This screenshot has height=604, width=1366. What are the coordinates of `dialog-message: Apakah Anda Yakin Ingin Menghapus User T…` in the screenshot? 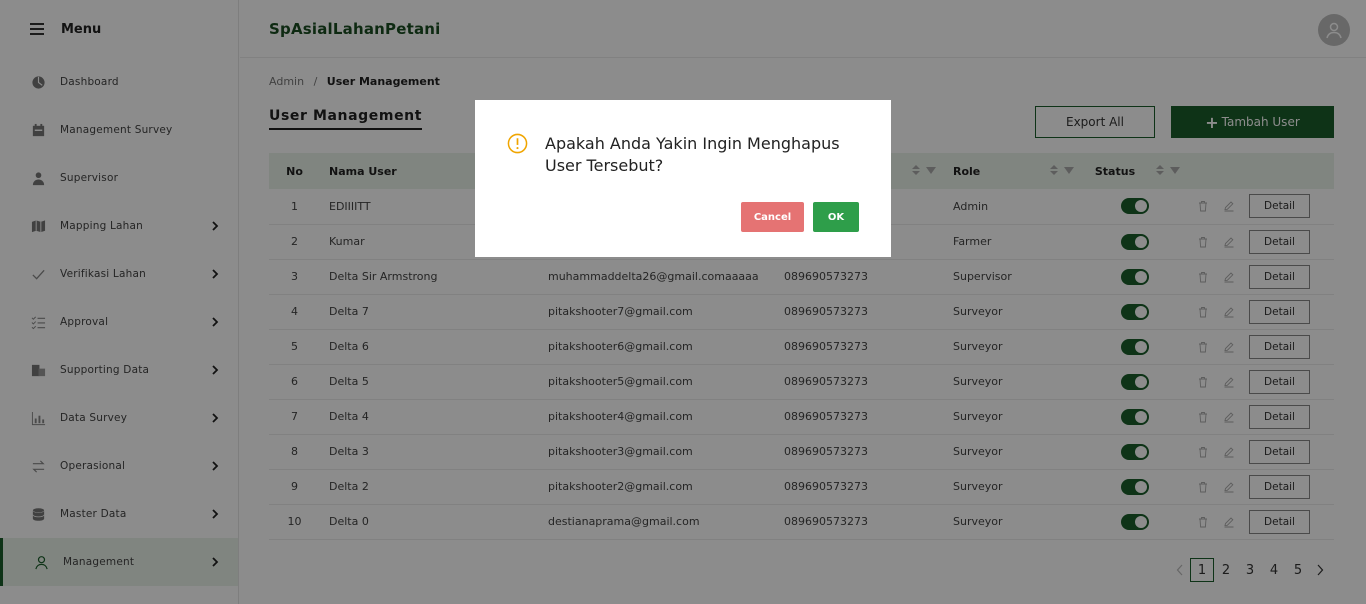 It's located at (692, 154).